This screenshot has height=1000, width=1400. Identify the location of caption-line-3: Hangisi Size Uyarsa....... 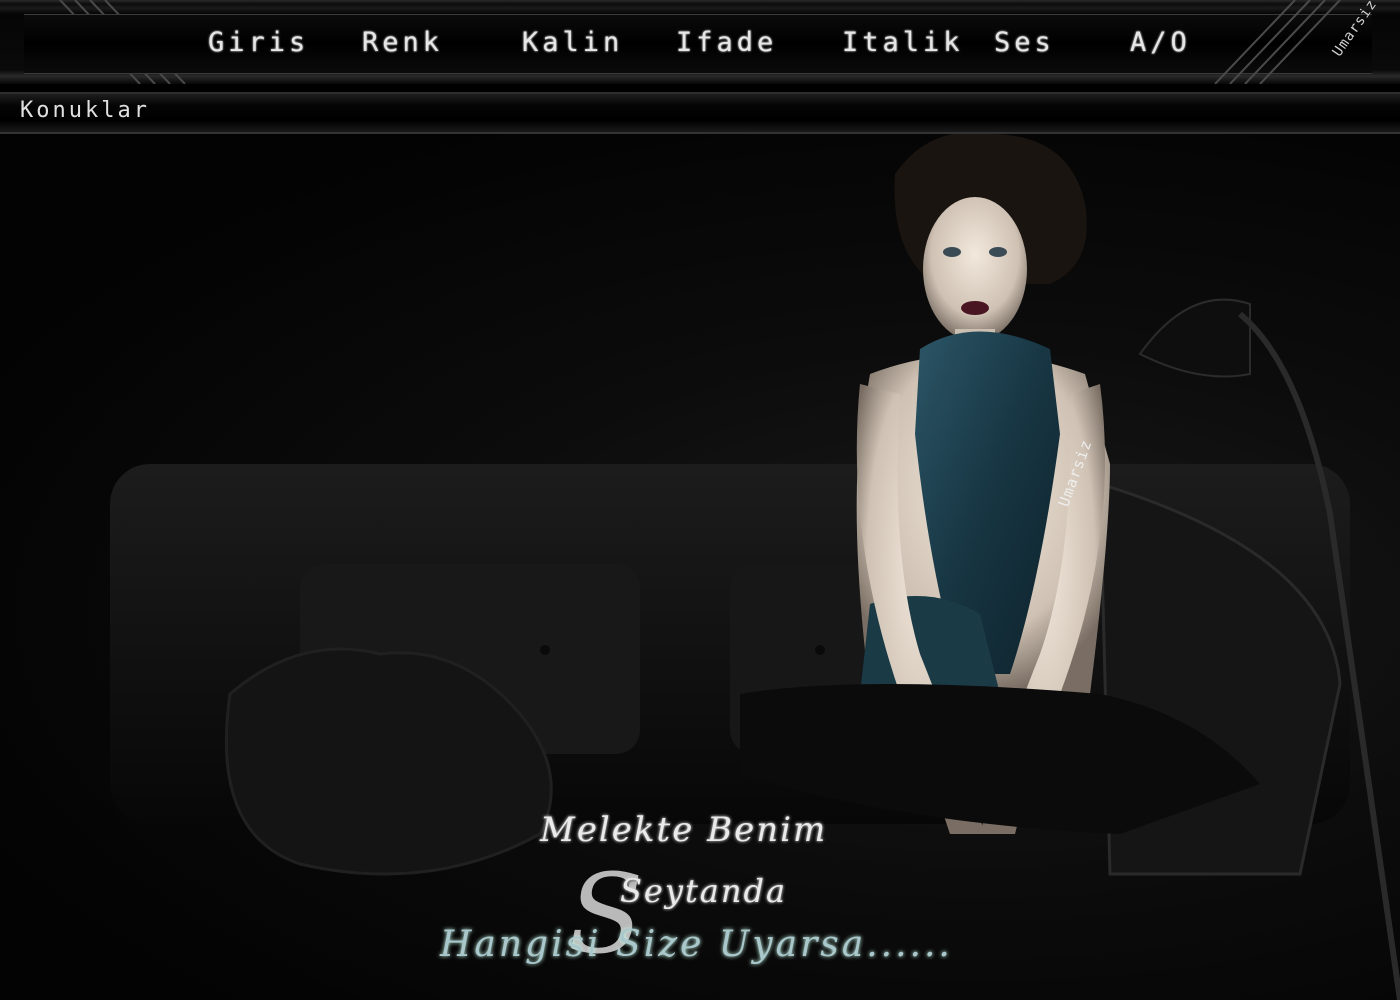
(696, 944).